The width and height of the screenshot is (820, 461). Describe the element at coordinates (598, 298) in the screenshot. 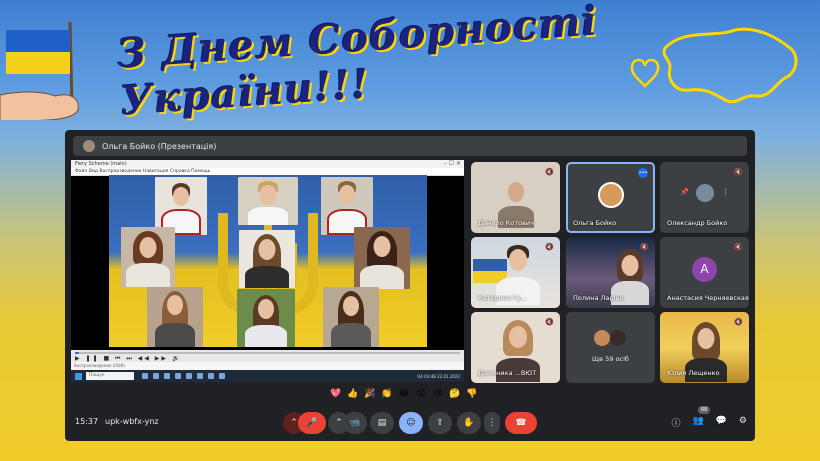

I see `participant-name: Полина Ларіна` at that location.